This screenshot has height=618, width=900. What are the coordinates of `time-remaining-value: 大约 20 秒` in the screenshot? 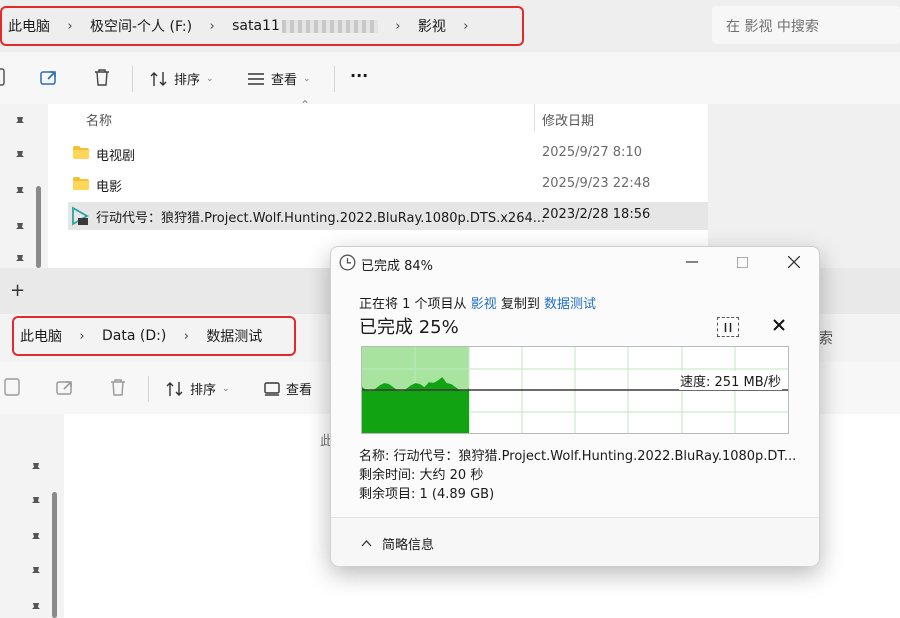 It's located at (451, 475).